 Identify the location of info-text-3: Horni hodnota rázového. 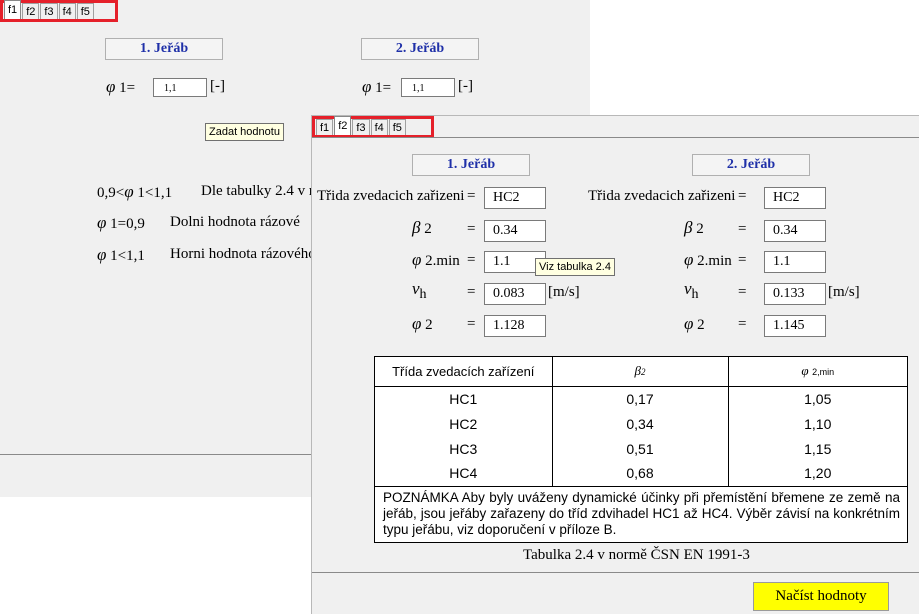
(243, 254).